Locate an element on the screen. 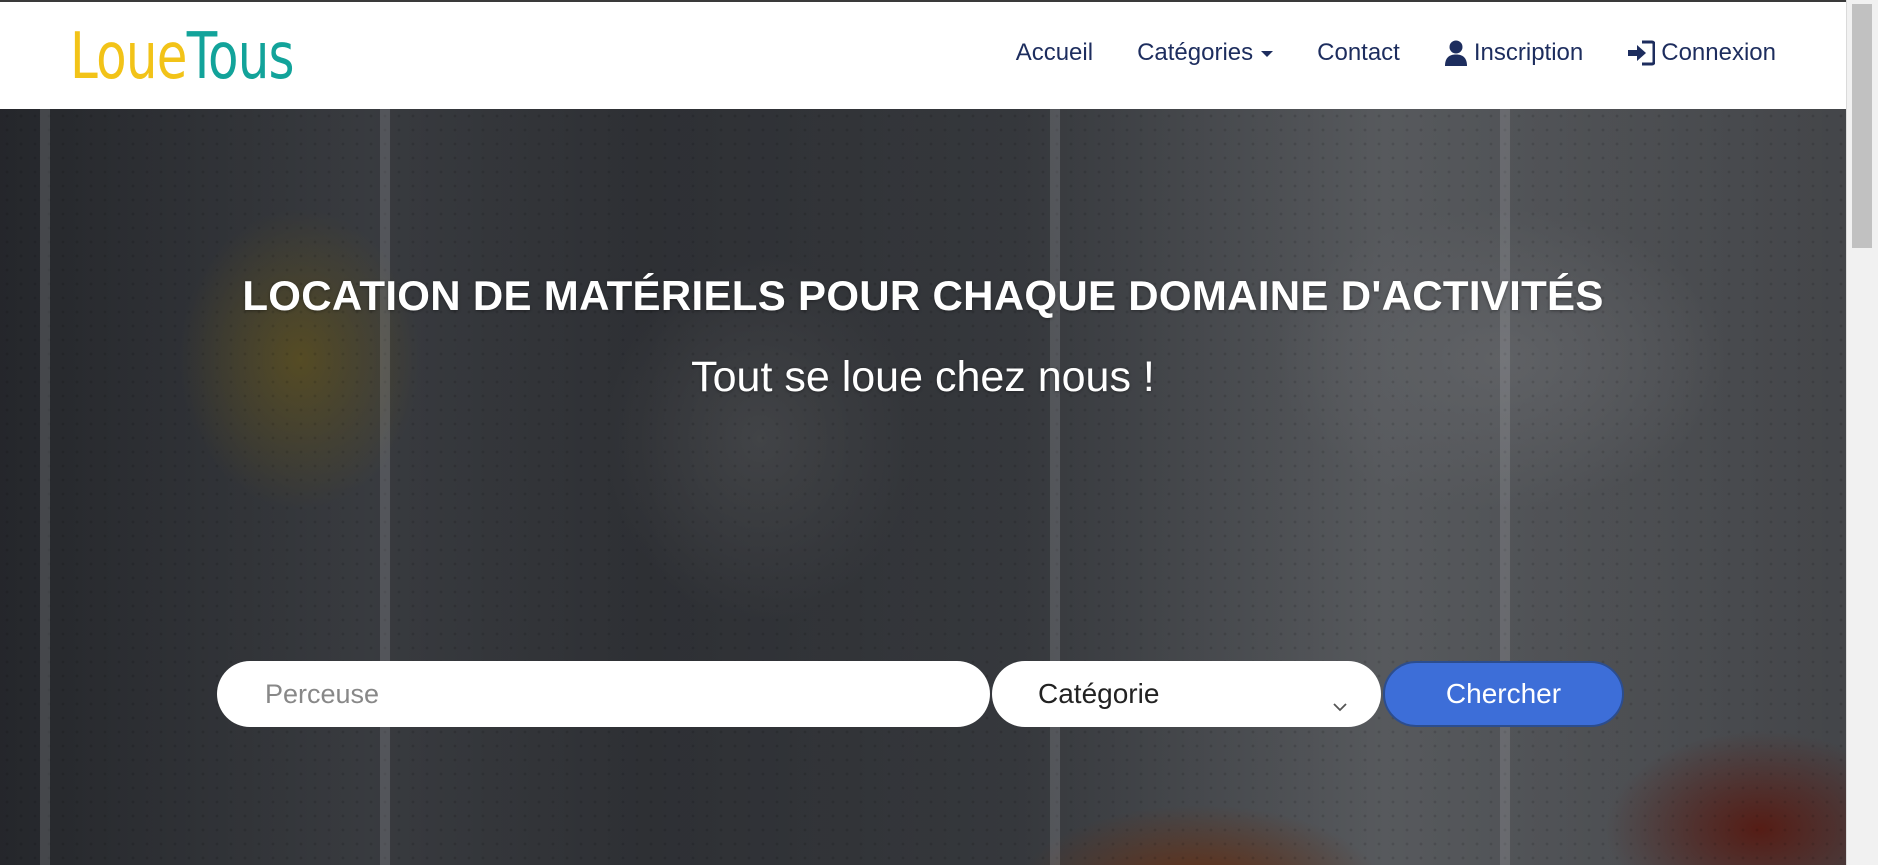 Image resolution: width=1878 pixels, height=865 pixels. nav-link-contact-label: Contact is located at coordinates (1358, 52).